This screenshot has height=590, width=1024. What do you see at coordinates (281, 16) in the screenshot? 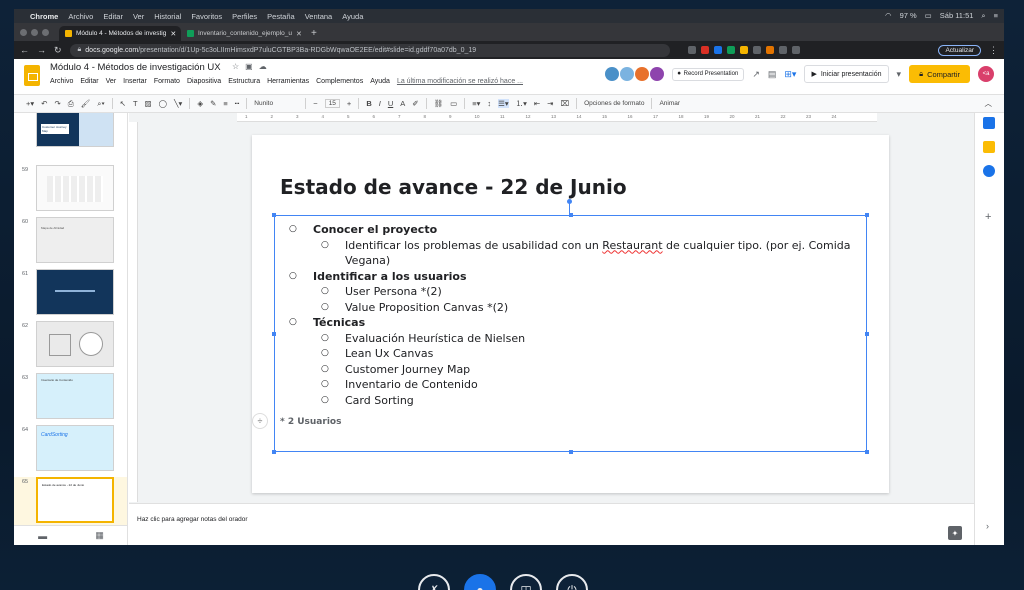
I see `menubar-item: Pestaña` at bounding box center [281, 16].